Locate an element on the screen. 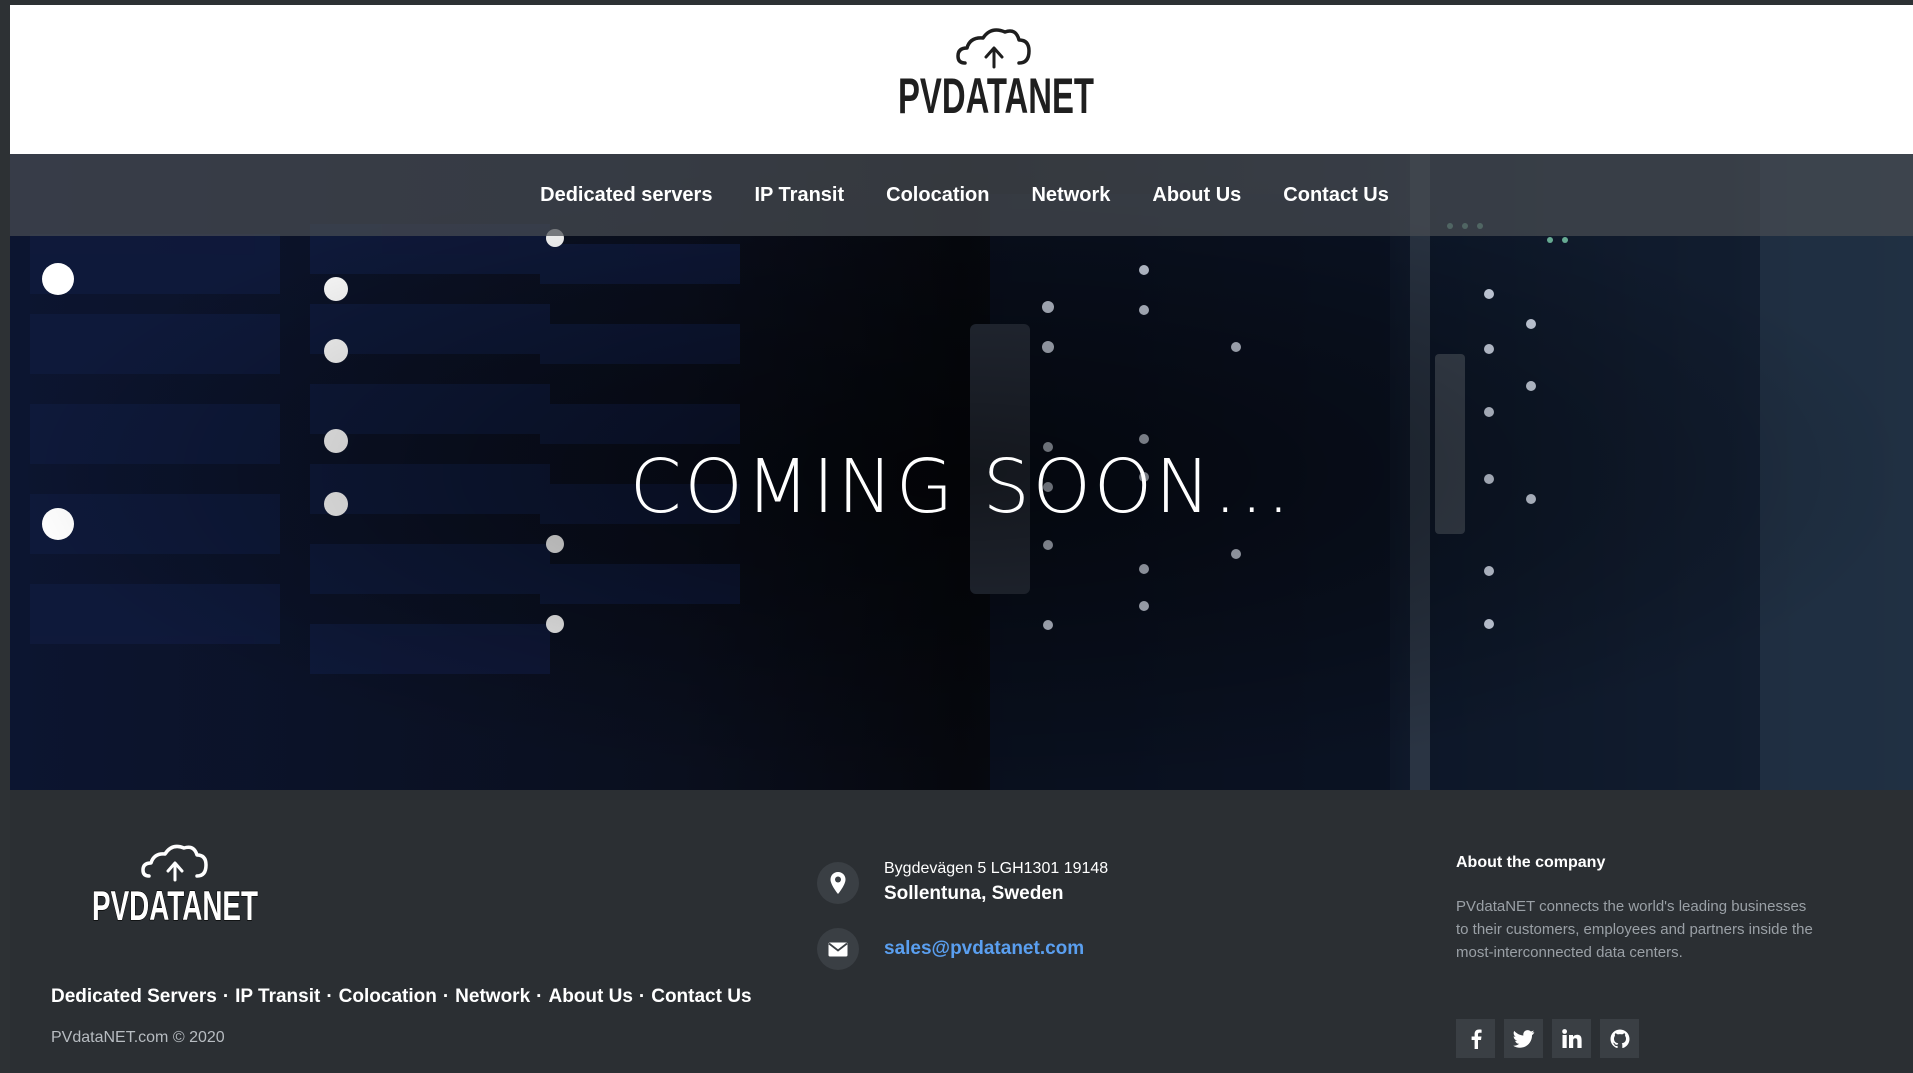  twitter-icon is located at coordinates (1523, 1038).